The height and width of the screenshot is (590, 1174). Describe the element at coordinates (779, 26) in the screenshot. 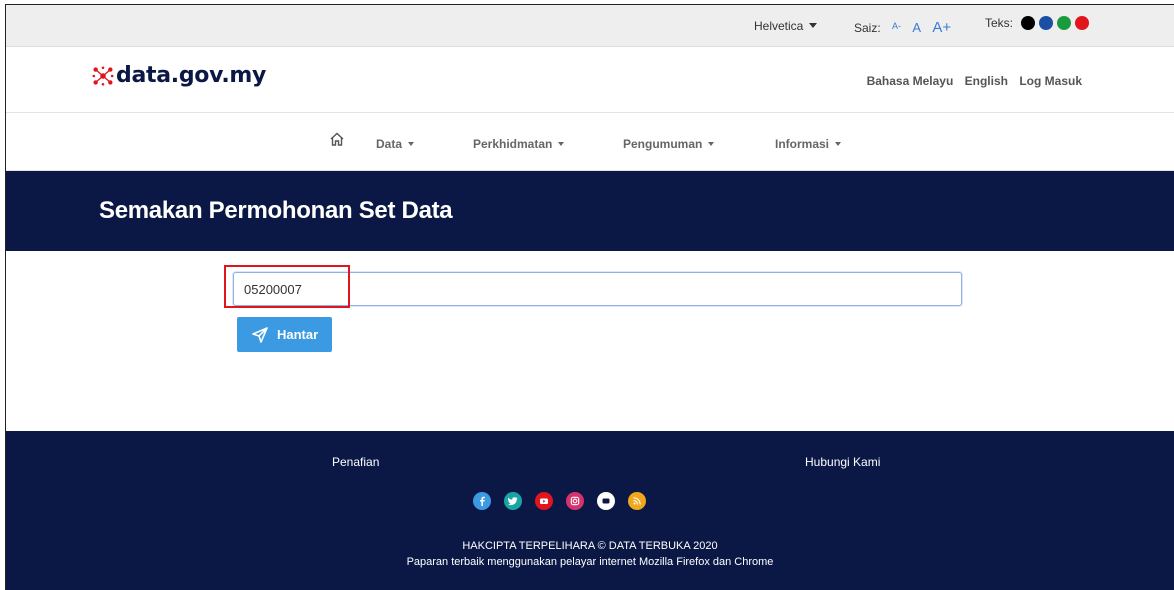

I see `font-select-value: Helvetica` at that location.